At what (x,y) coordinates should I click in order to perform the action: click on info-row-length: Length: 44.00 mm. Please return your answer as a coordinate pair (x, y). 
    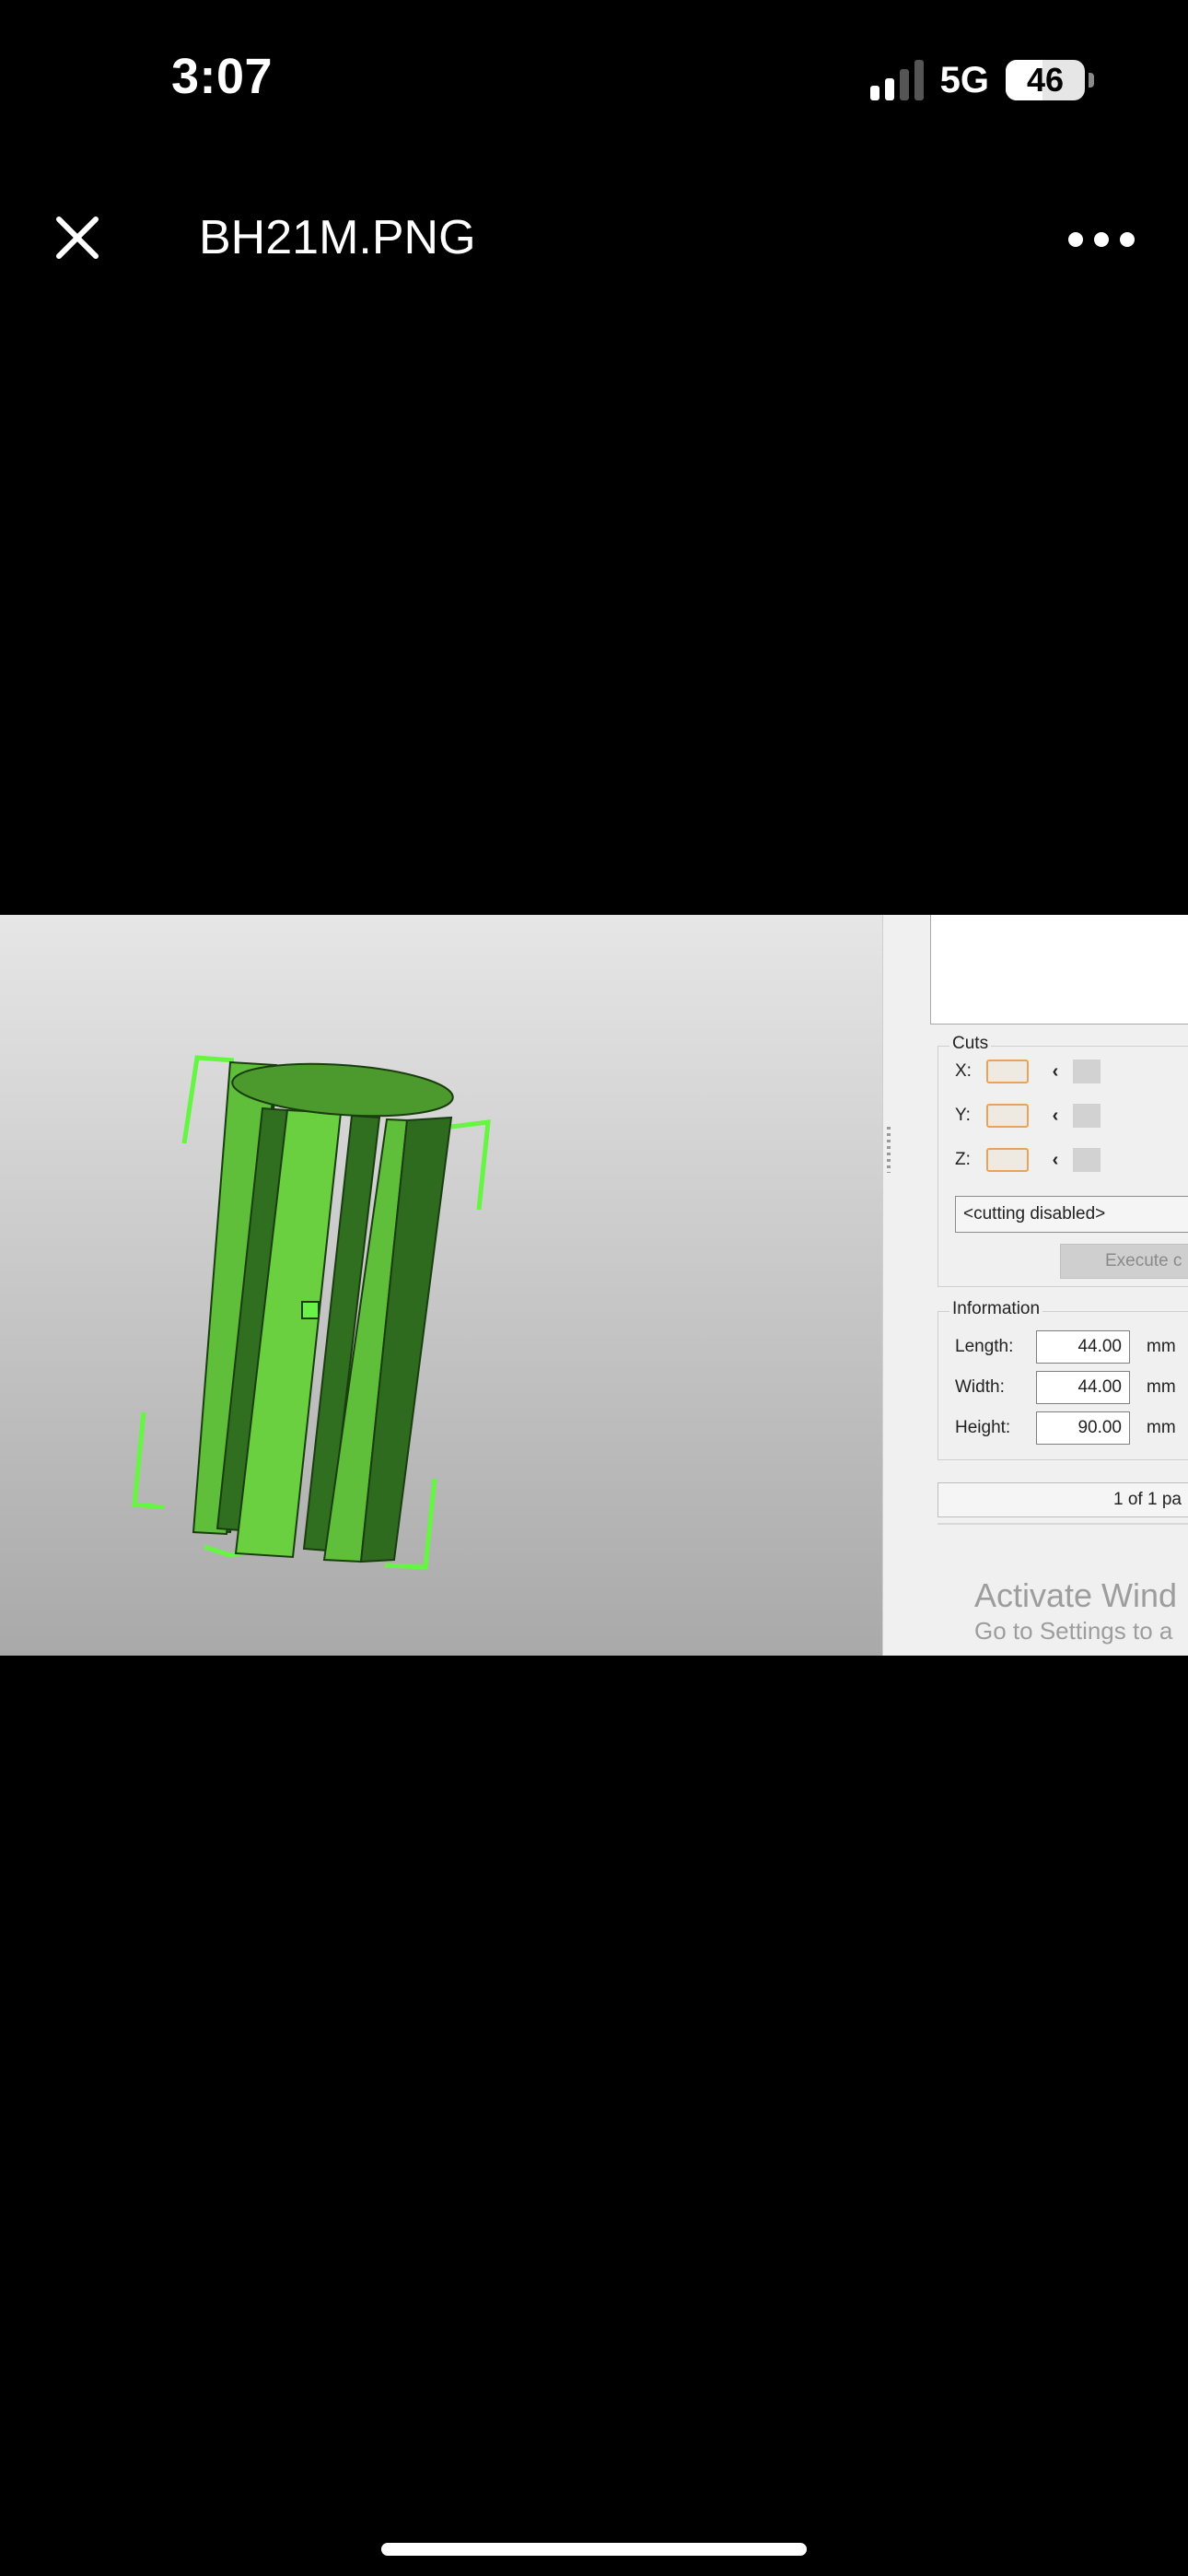
    Looking at the image, I should click on (1065, 1347).